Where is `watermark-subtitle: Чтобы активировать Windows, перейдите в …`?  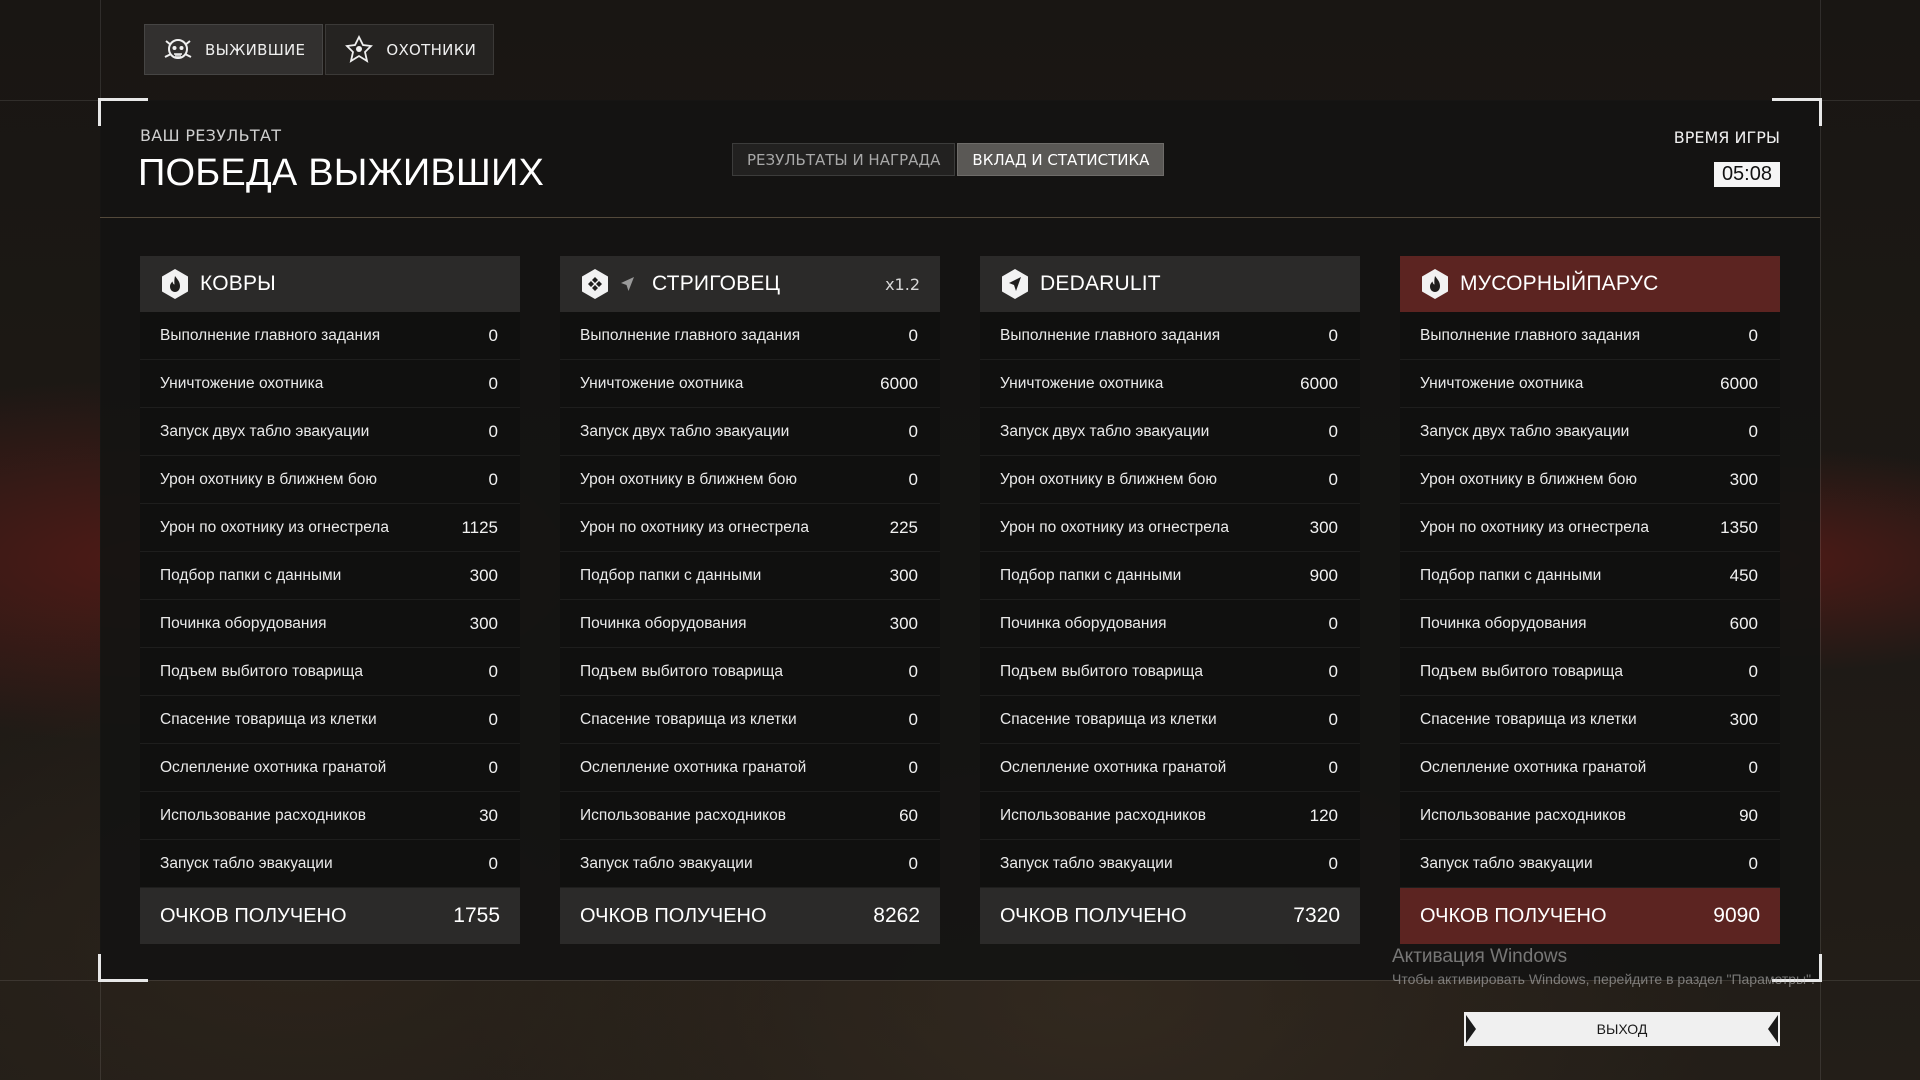 watermark-subtitle: Чтобы активировать Windows, перейдите в … is located at coordinates (1603, 979).